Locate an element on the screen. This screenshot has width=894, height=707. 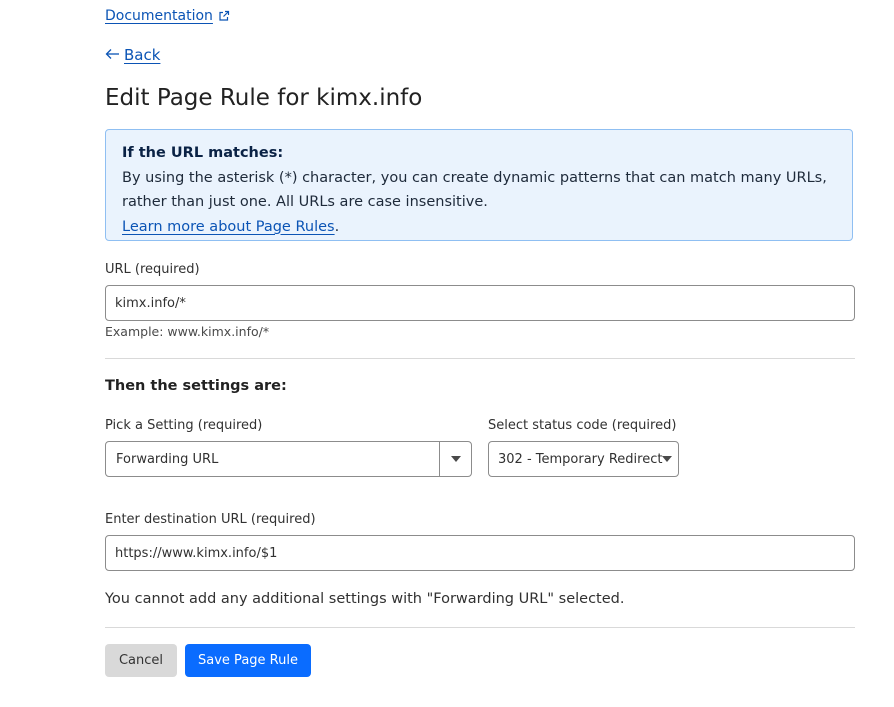
info-box-heading: If the URL matches: is located at coordinates (203, 153).